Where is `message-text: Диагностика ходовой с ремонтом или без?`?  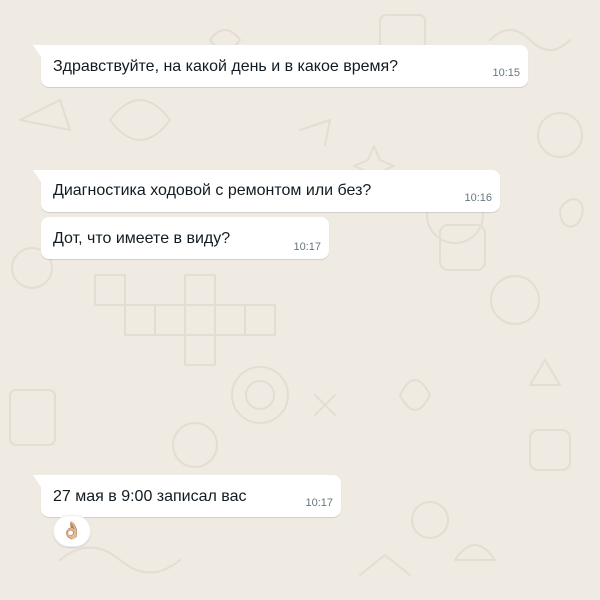
message-text: Диагностика ходовой с ремонтом или без? is located at coordinates (212, 190).